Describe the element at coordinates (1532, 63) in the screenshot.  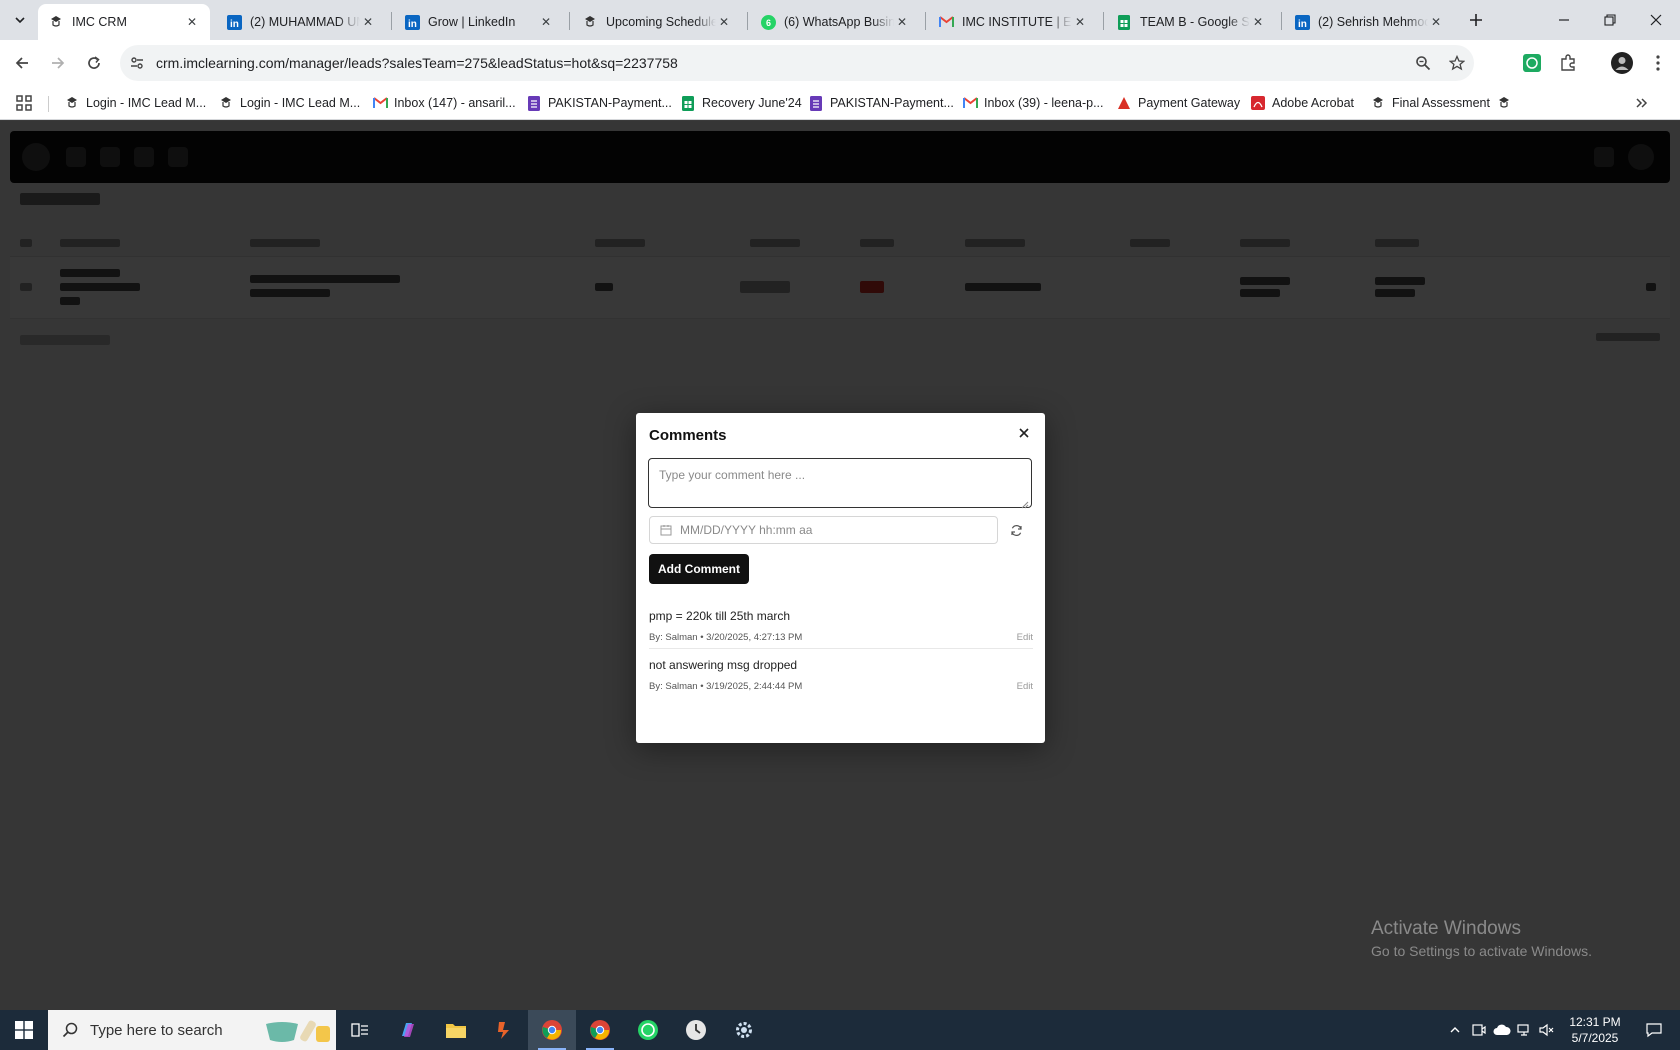
I see `whatsapp-extension-icon` at that location.